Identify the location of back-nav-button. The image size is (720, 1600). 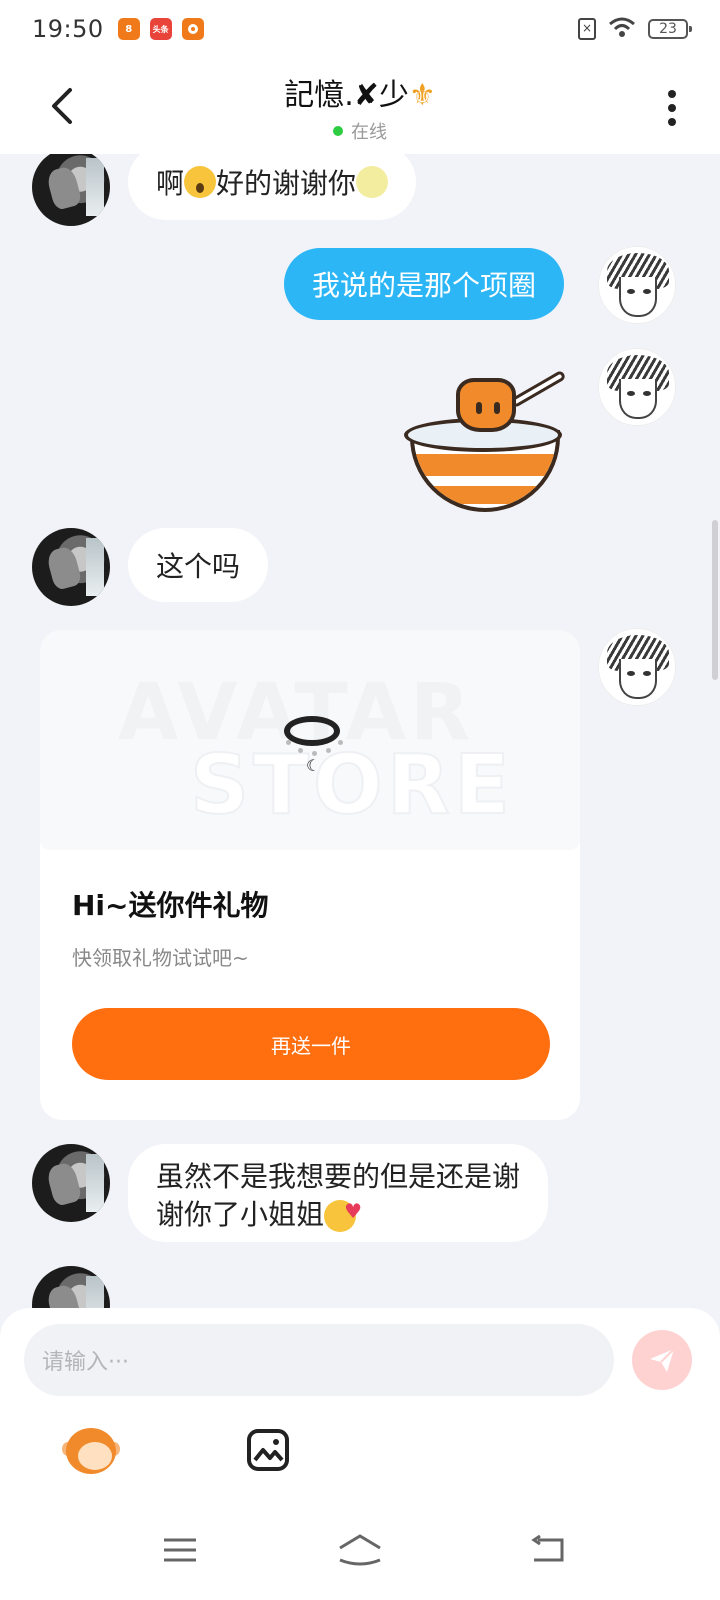
(548, 1550).